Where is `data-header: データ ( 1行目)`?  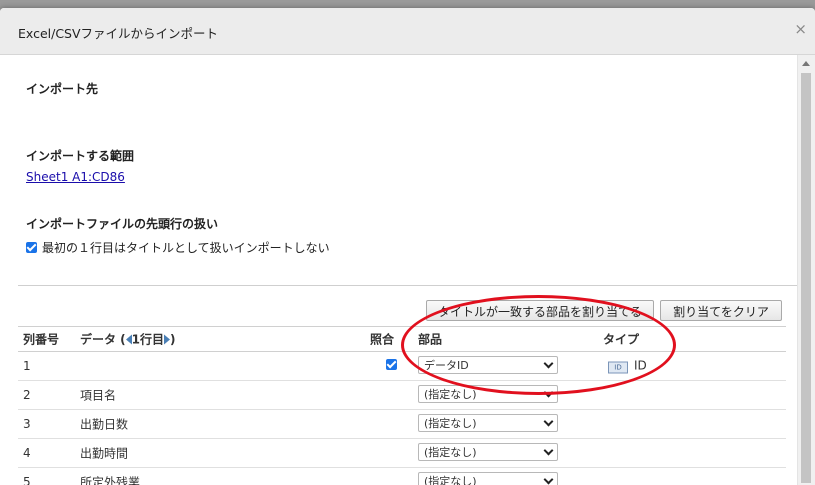 data-header: データ ( 1行目) is located at coordinates (128, 339).